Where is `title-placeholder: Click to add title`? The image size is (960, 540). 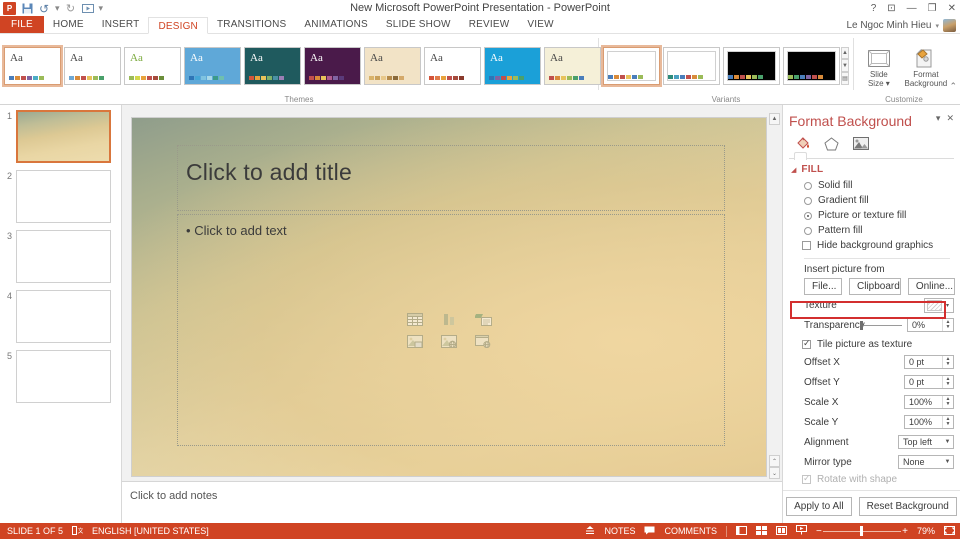 title-placeholder: Click to add title is located at coordinates (451, 178).